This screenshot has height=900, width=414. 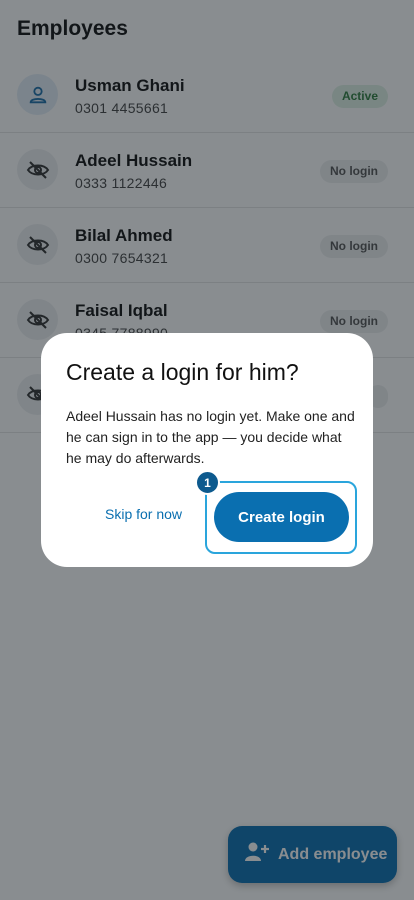 I want to click on skip-button: Skip for now, so click(x=143, y=514).